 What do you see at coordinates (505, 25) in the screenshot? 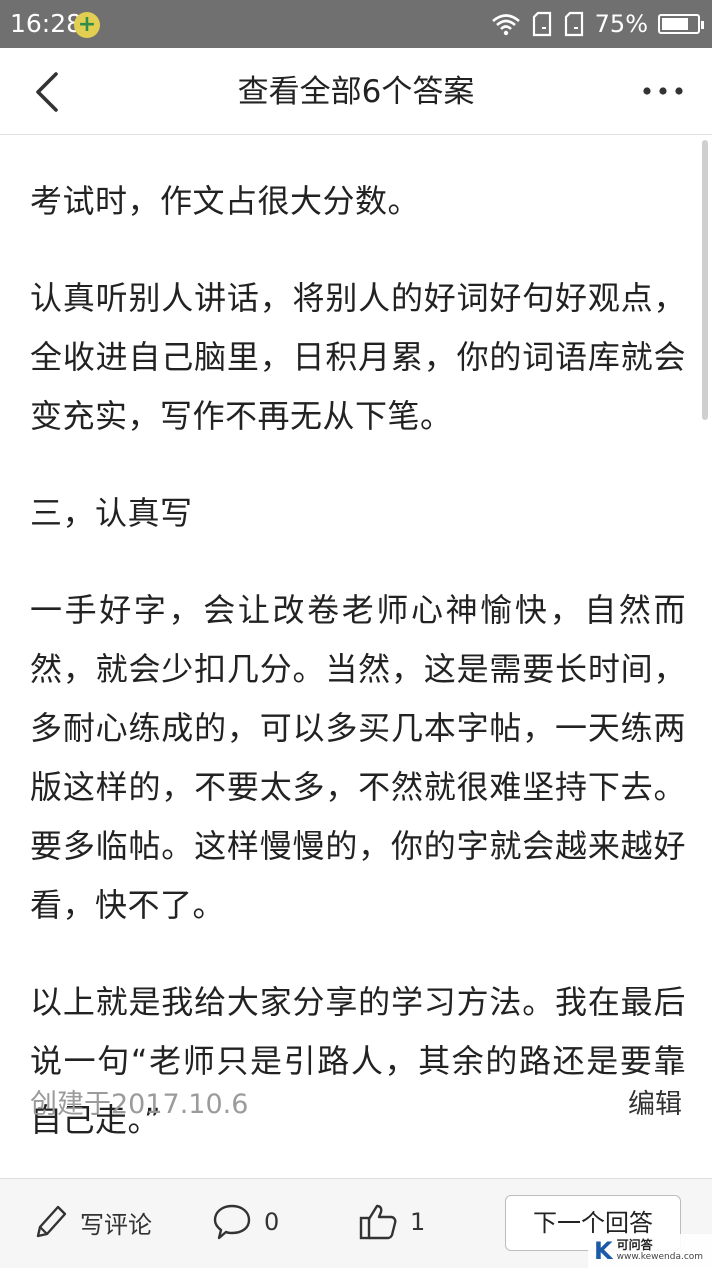
I see `wifi-icon` at bounding box center [505, 25].